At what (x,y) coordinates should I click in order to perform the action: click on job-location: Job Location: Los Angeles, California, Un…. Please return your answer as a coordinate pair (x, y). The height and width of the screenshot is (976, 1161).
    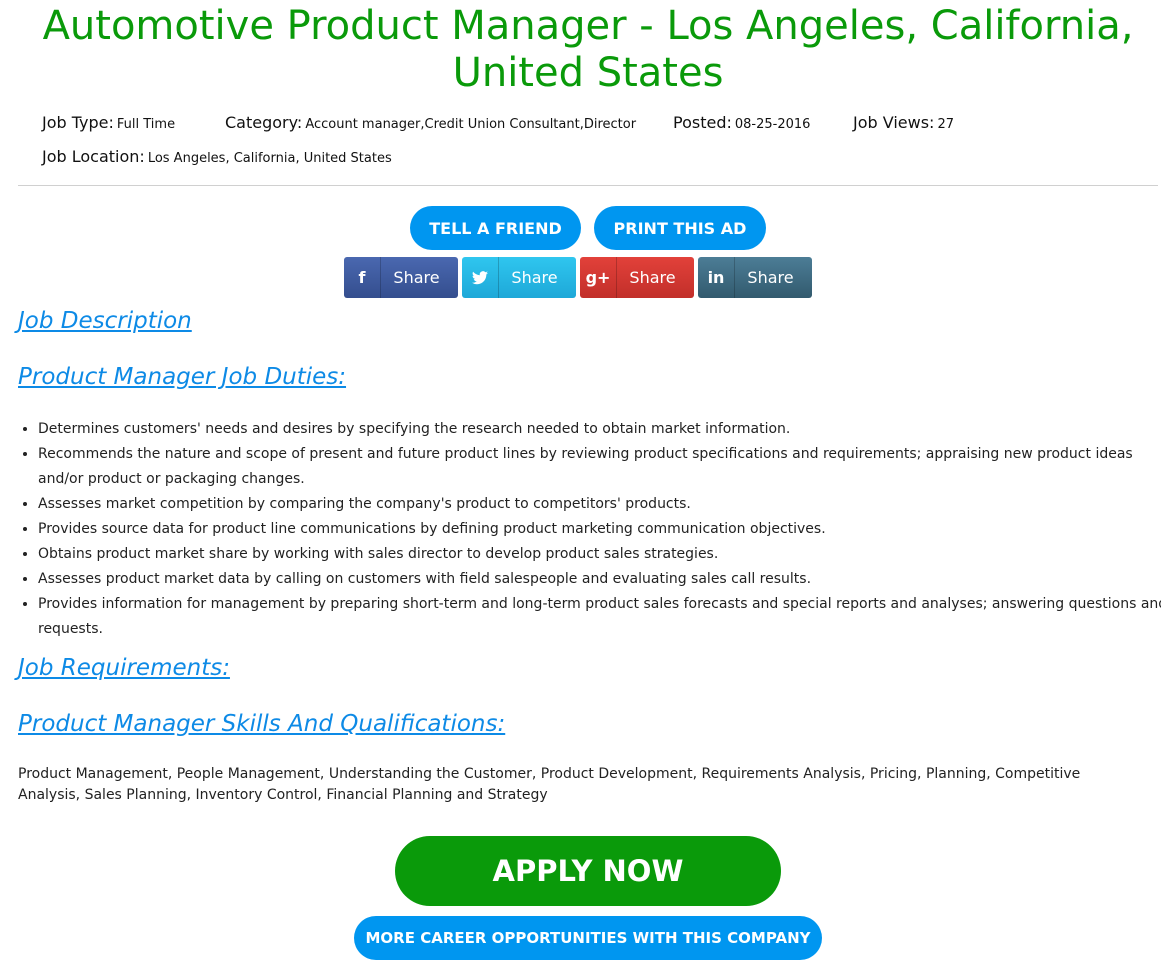
    Looking at the image, I should click on (217, 156).